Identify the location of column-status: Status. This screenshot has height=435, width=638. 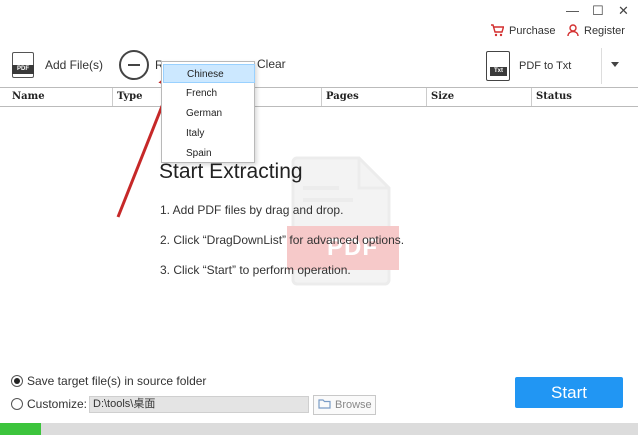
(585, 97).